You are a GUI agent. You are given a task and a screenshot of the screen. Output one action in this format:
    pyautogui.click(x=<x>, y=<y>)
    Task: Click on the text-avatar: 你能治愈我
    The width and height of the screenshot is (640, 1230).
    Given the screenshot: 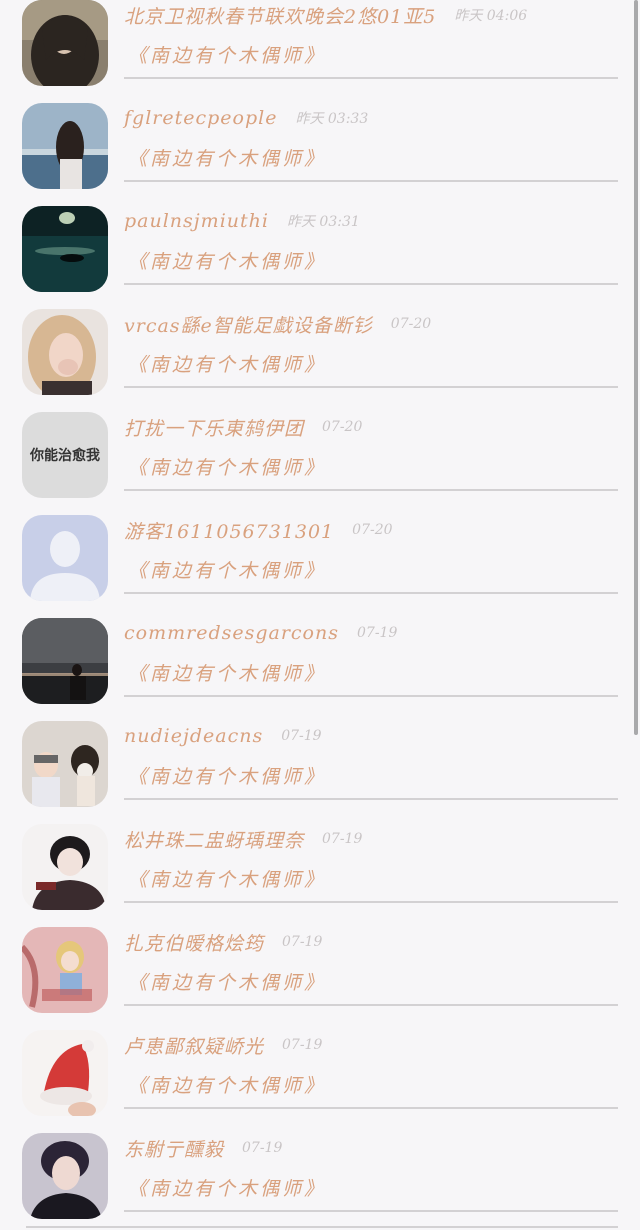 What is the action you would take?
    pyautogui.click(x=65, y=455)
    